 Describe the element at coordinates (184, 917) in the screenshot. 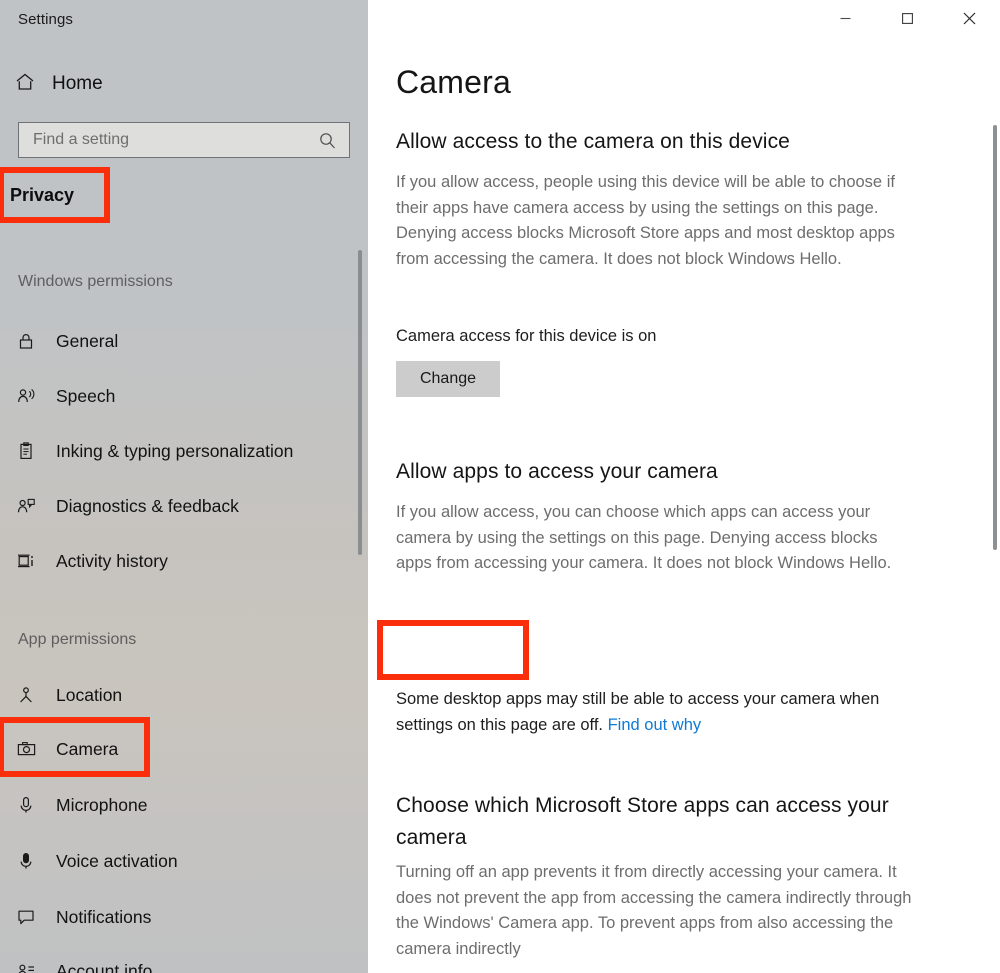

I see `sidebar-item-notifications: Notifications` at that location.